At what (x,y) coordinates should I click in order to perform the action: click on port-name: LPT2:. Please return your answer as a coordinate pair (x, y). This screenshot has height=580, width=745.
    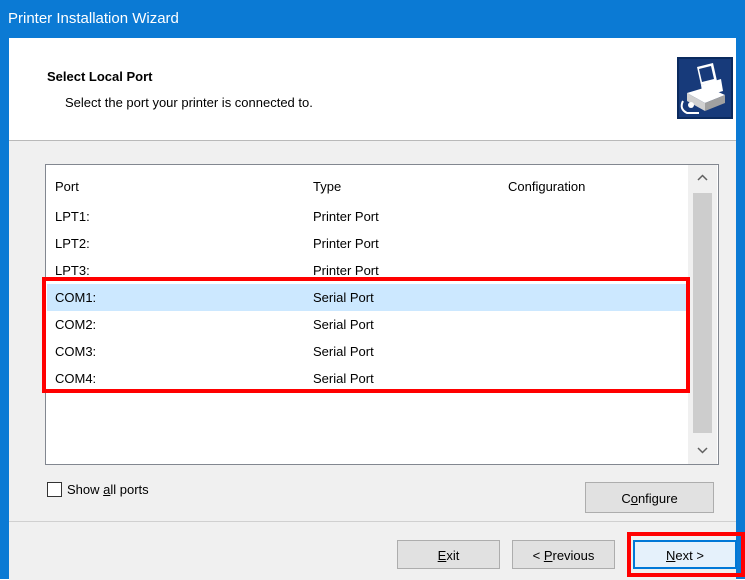
    Looking at the image, I should click on (72, 243).